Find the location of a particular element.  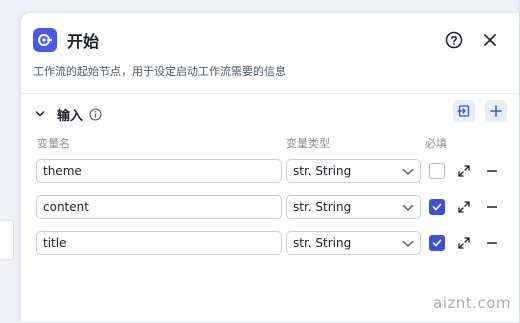

panel-description: 工作流的起始节点，用于设定启动工作流需要的信息 is located at coordinates (159, 71).